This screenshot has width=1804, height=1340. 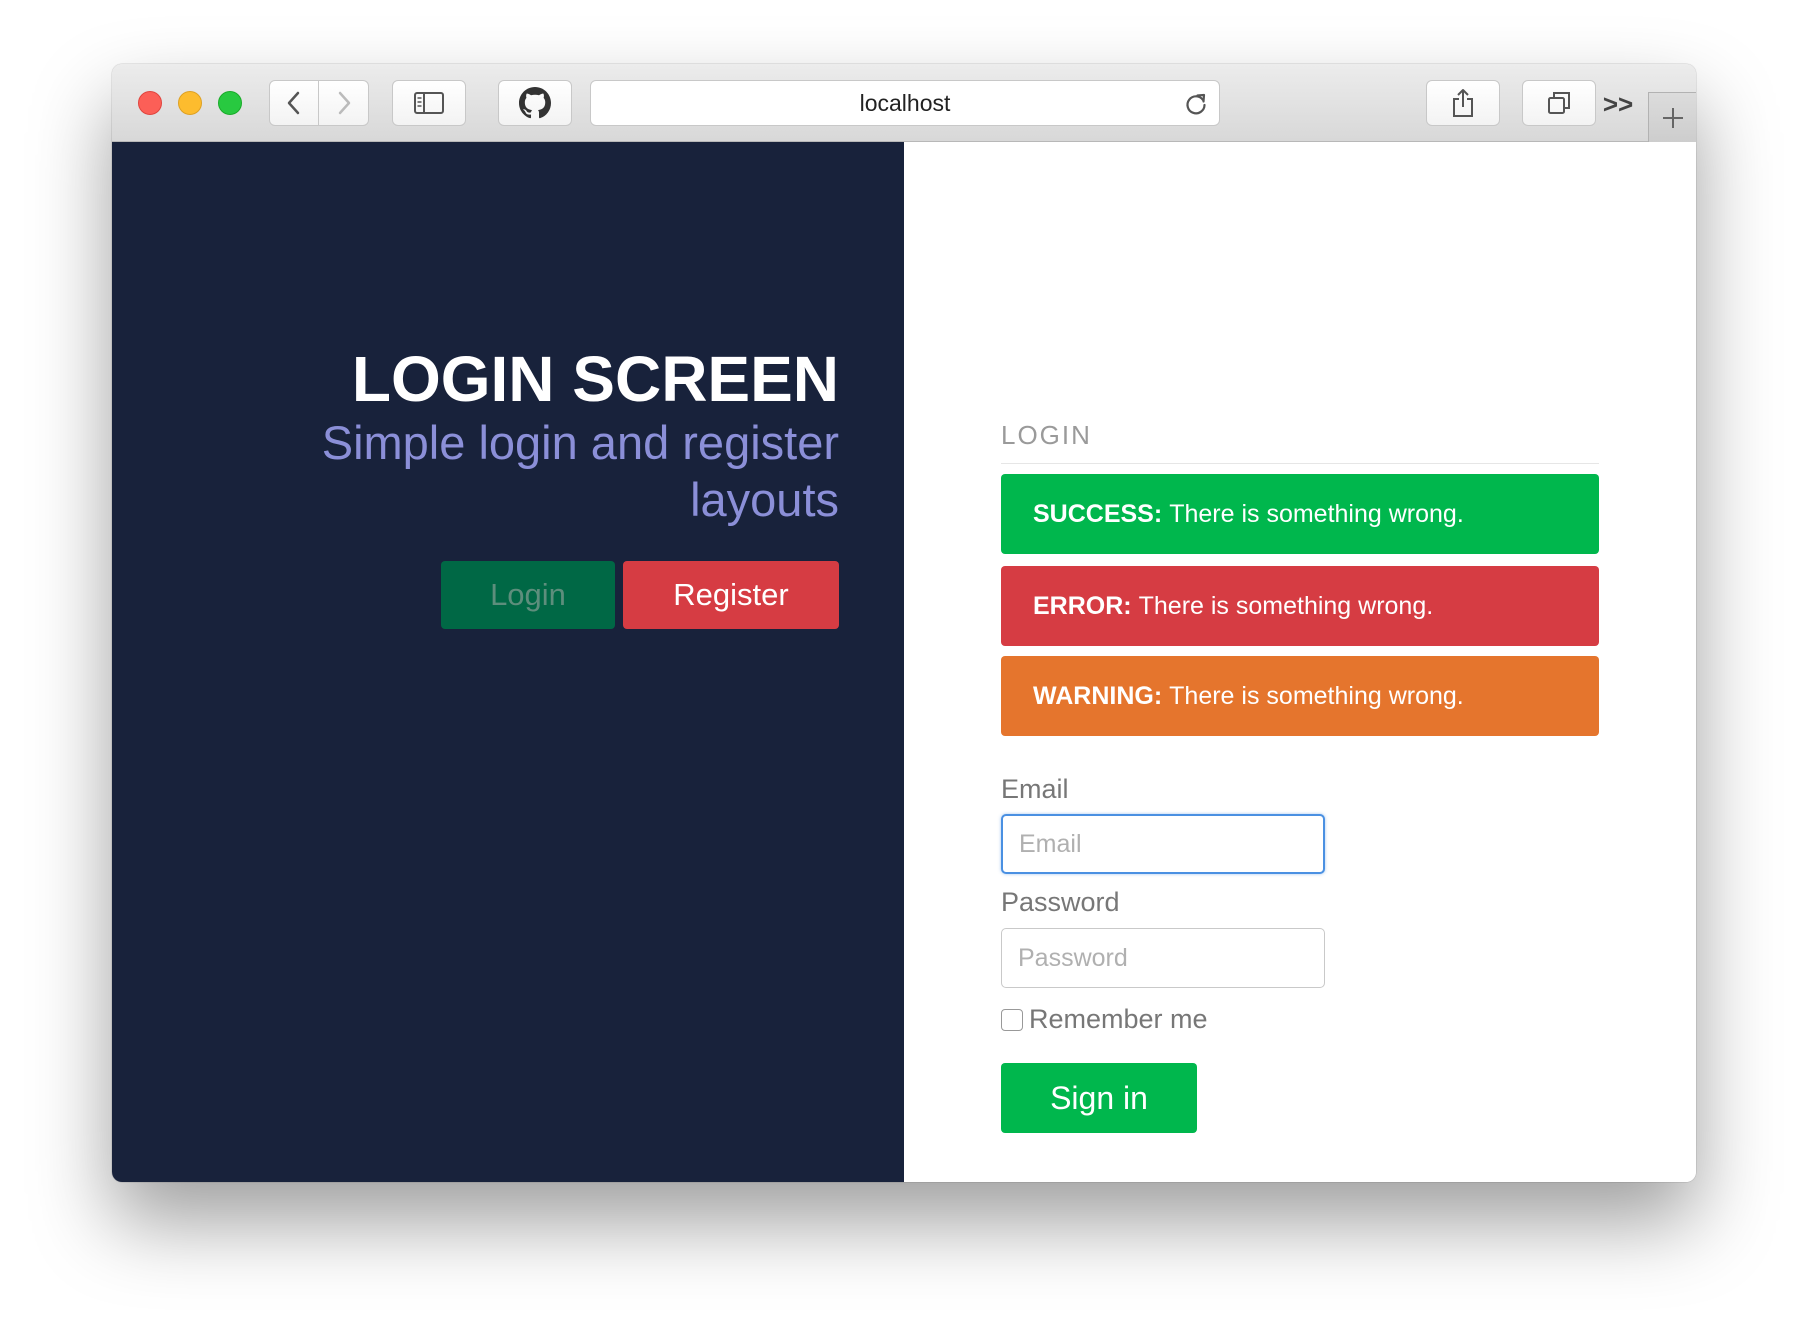 I want to click on form-heading: LOGIN, so click(x=1300, y=442).